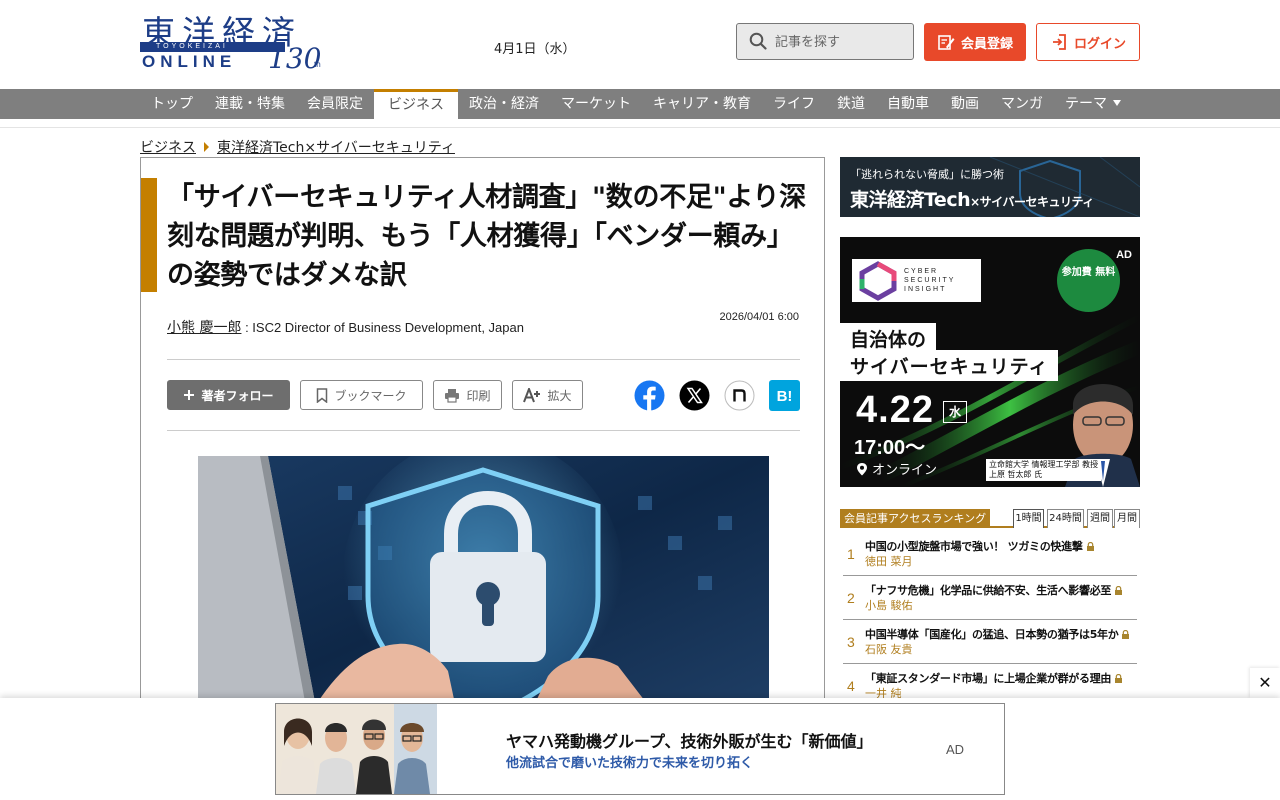 The height and width of the screenshot is (800, 1280). Describe the element at coordinates (851, 104) in the screenshot. I see `nav-item-railway: 鉄道` at that location.